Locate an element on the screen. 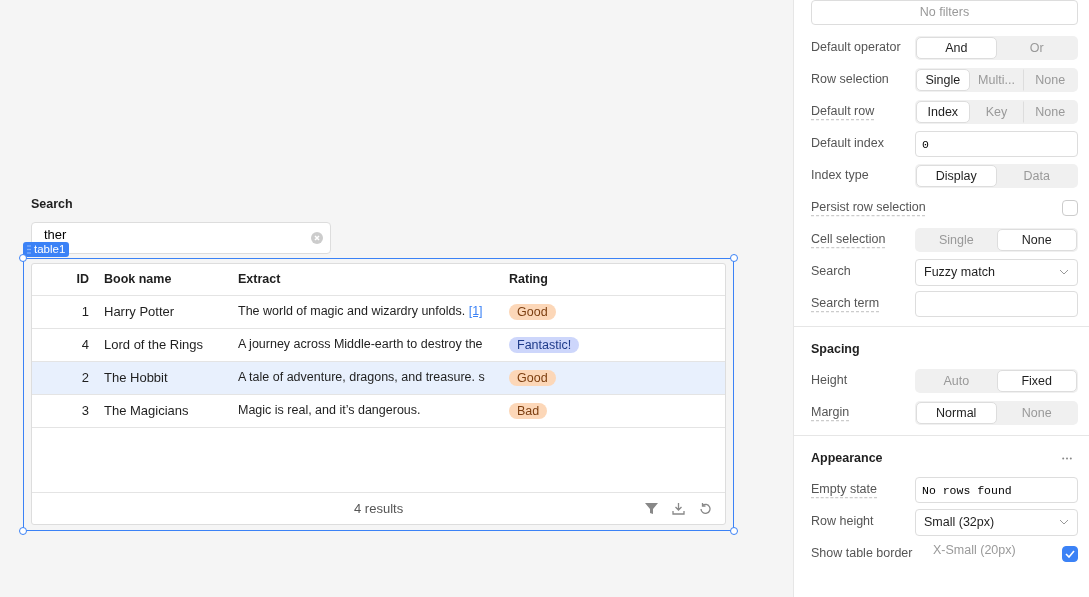 This screenshot has height=597, width=1089. table-row: 4 Lord of the Rings A journey across Middle-earth to destroy the Fantastic! is located at coordinates (378, 345).